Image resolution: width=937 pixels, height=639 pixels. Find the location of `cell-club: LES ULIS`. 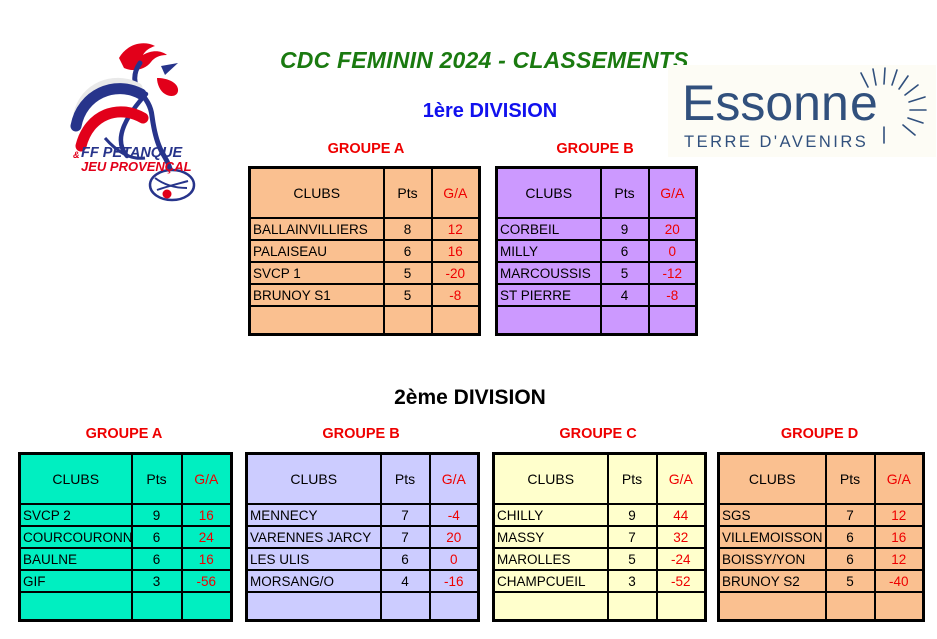

cell-club: LES ULIS is located at coordinates (313, 559).